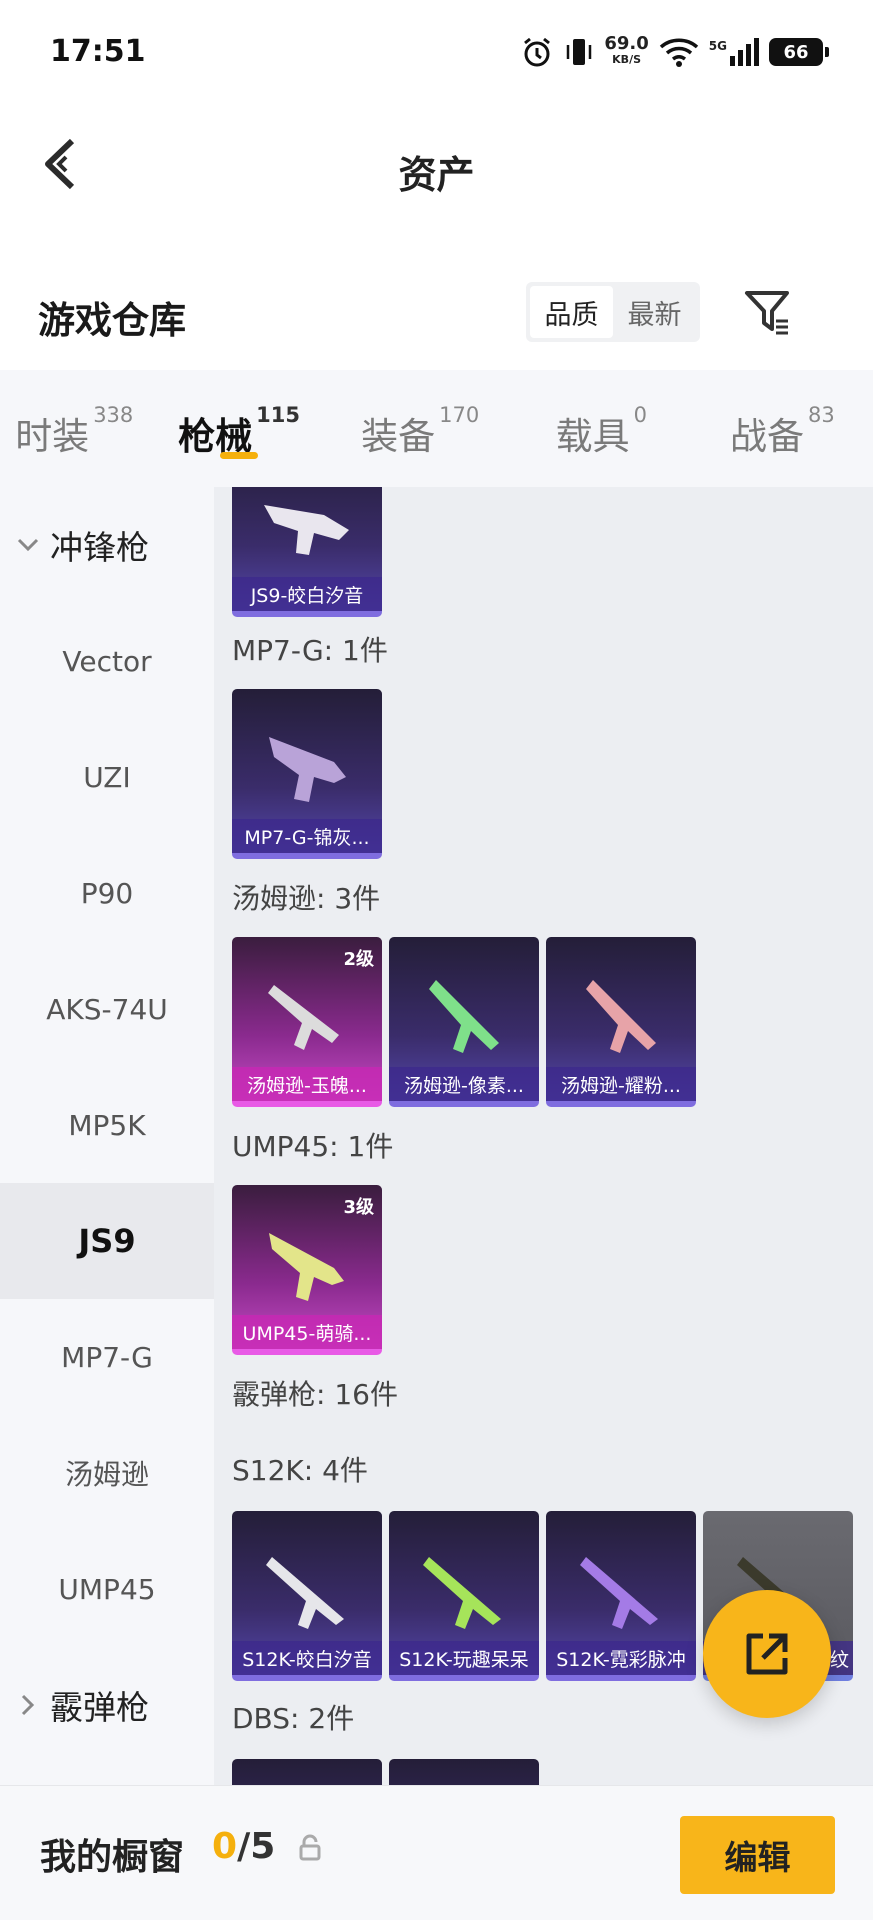 The height and width of the screenshot is (1920, 873). What do you see at coordinates (601, 428) in the screenshot?
I see `tab-vehicles: 载具0` at bounding box center [601, 428].